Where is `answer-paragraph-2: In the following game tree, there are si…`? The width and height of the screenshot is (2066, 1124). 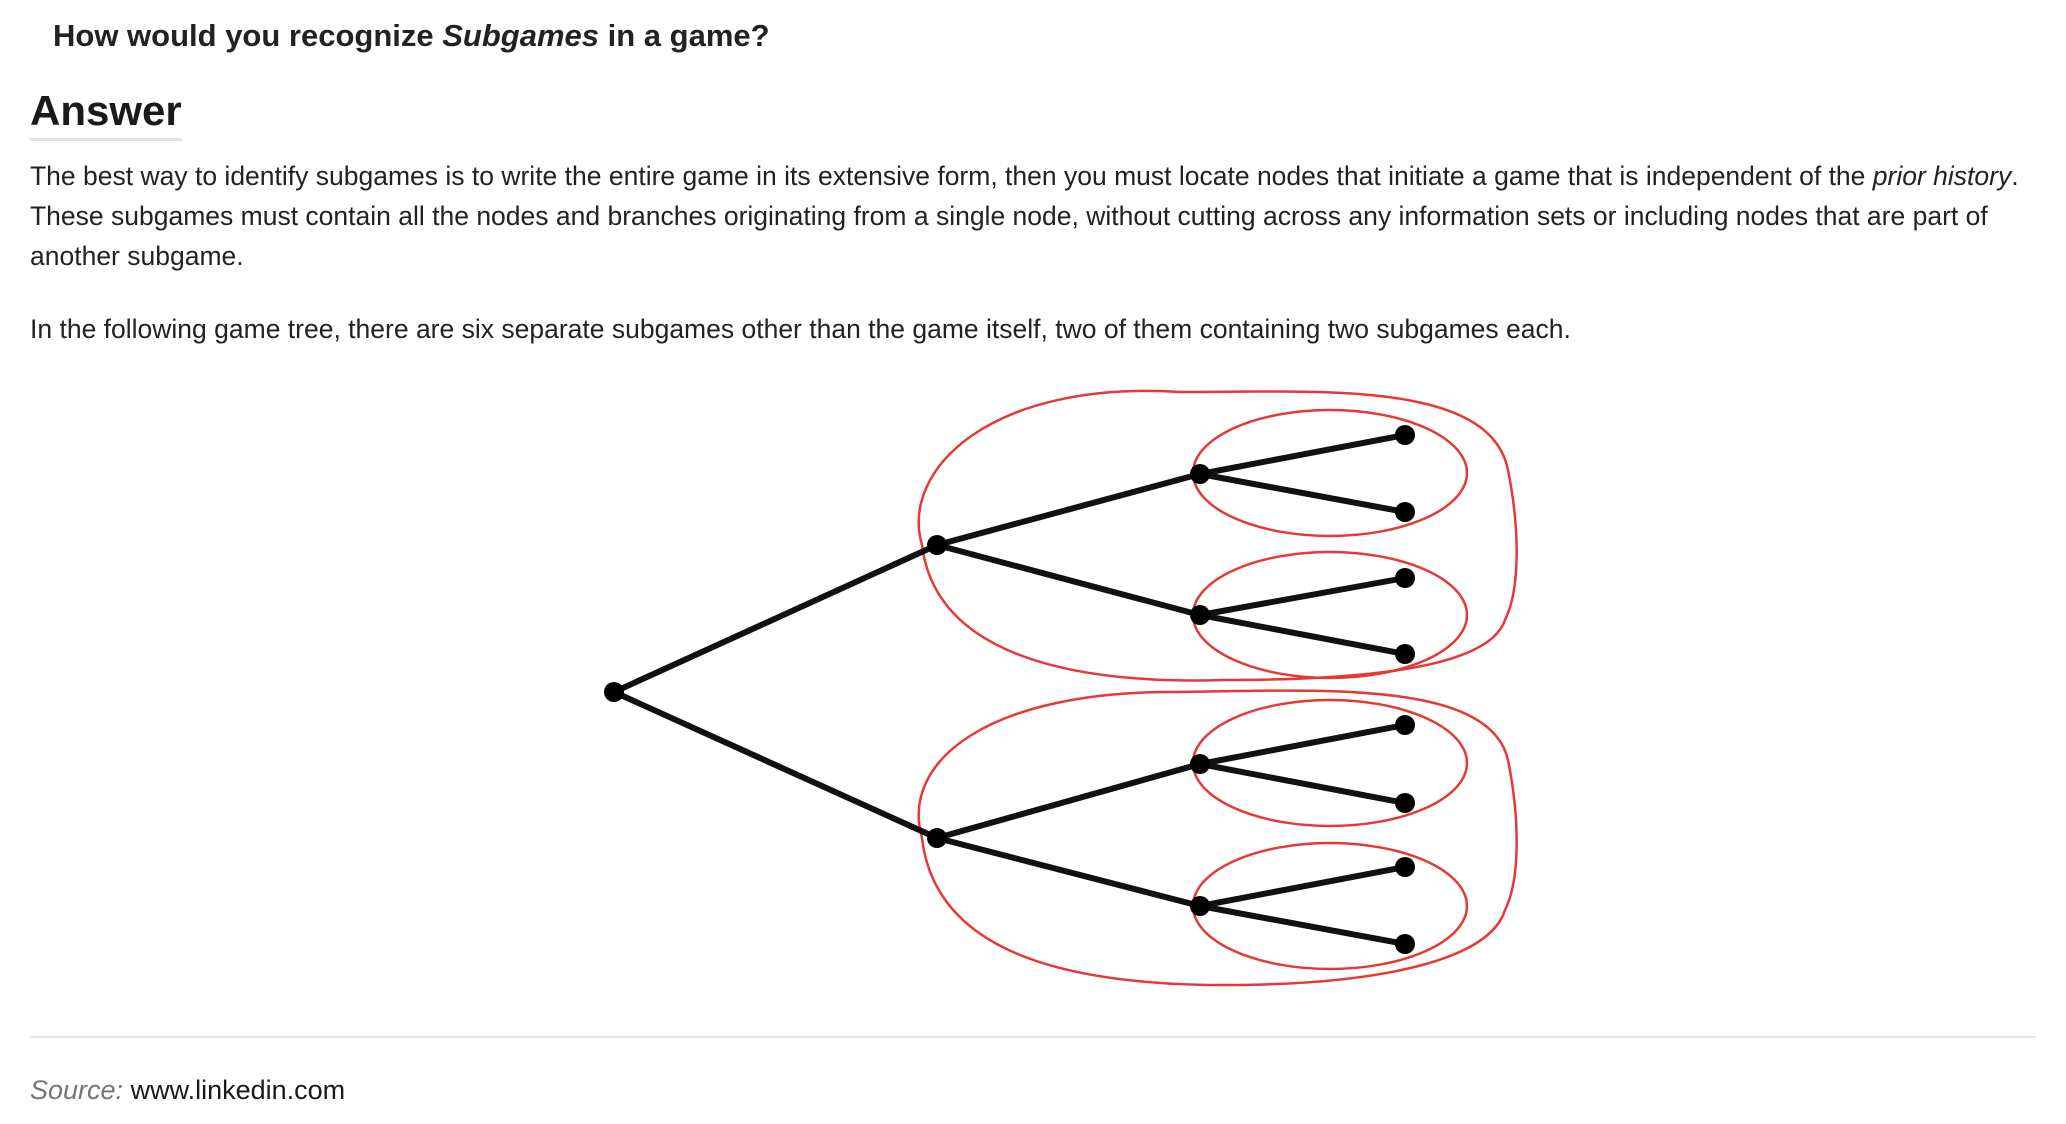
answer-paragraph-2: In the following game tree, there are si… is located at coordinates (800, 329).